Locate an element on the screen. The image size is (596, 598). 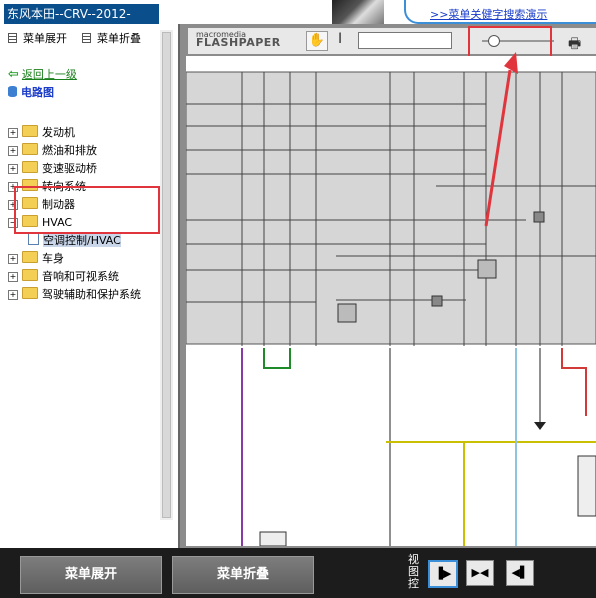
database-icon is located at coordinates (12, 91).